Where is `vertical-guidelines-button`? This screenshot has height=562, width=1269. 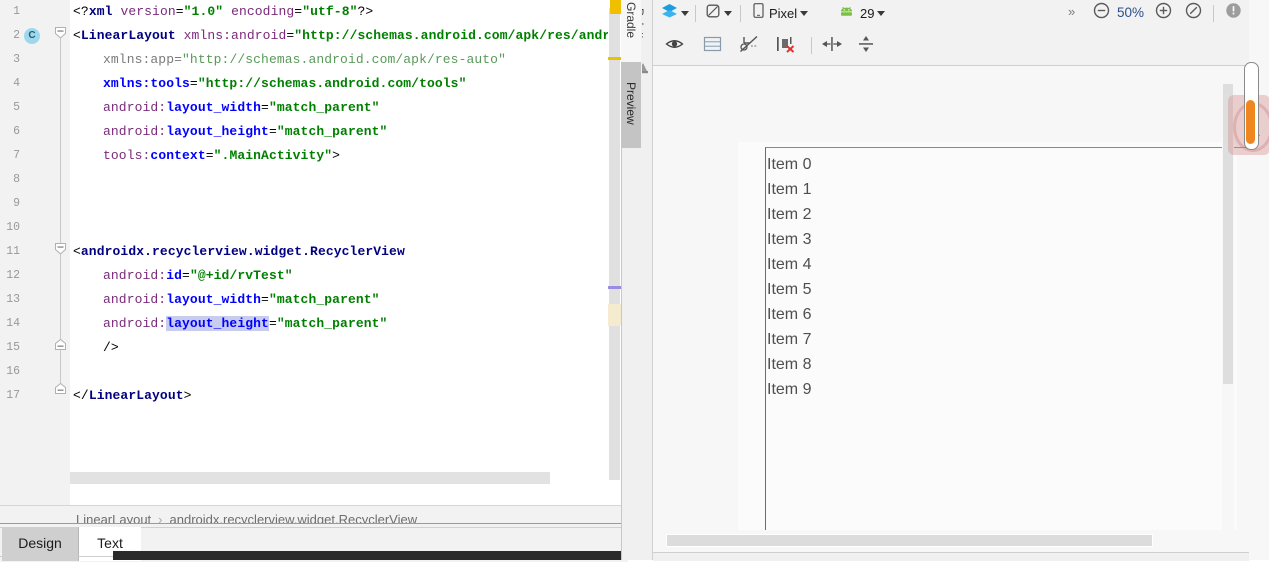 vertical-guidelines-button is located at coordinates (866, 46).